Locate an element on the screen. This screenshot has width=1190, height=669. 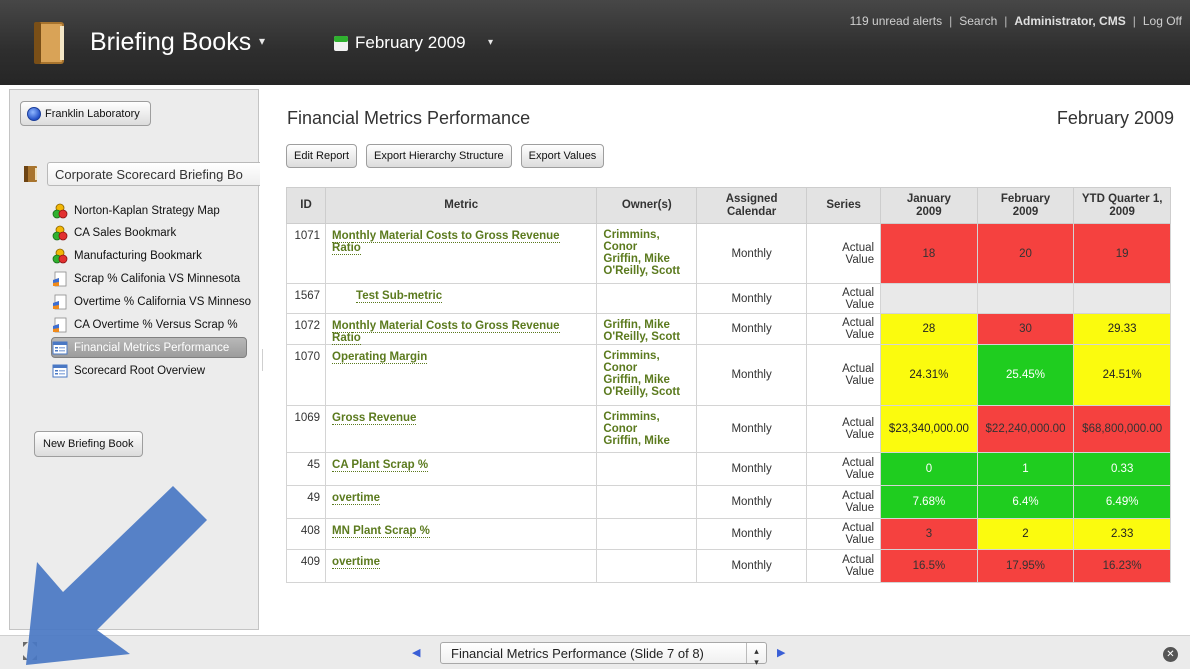
metric-link: MN Plant Scrap % is located at coordinates (381, 531).